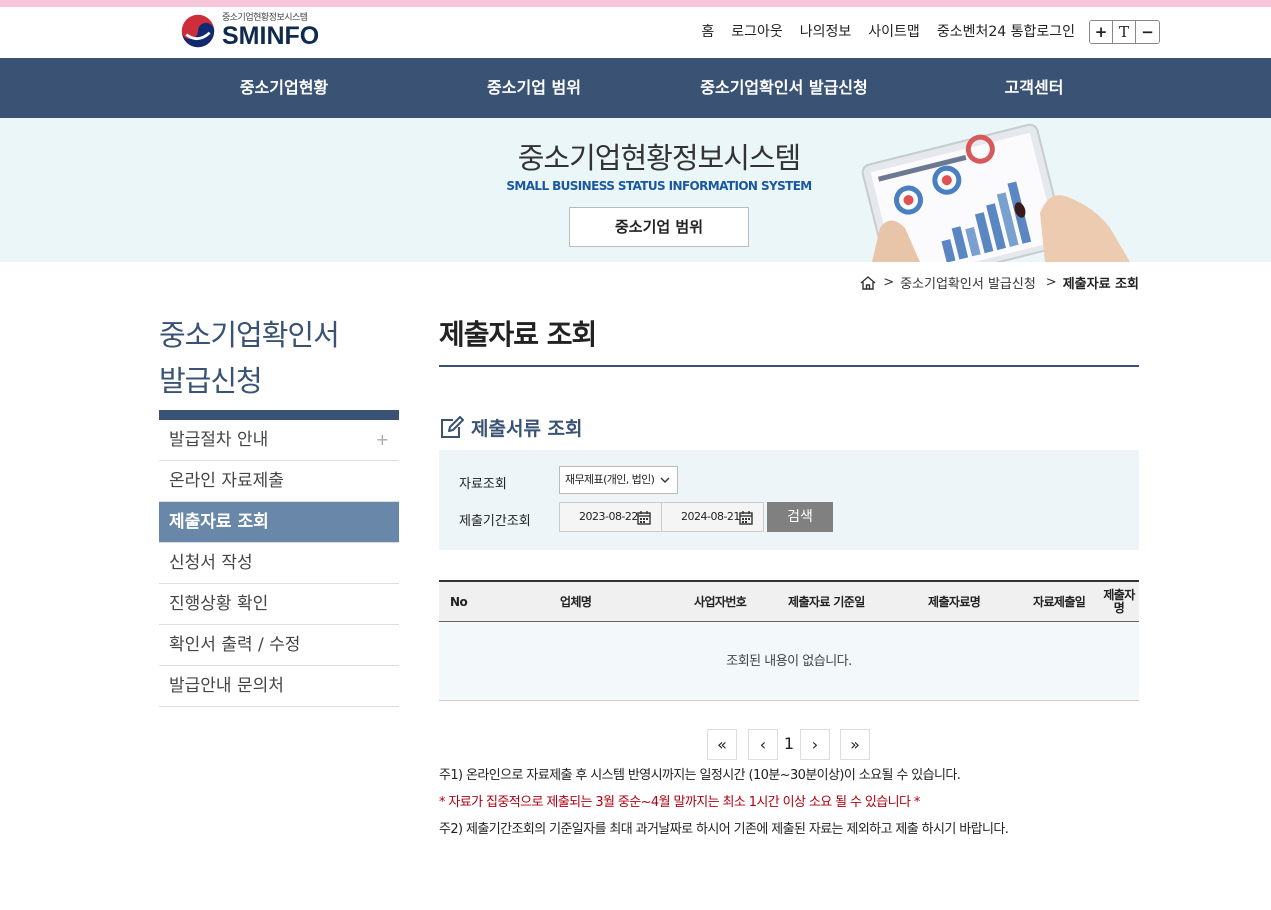 The image size is (1271, 910). I want to click on gnb-sme-status: 중소기업현황, so click(284, 88).